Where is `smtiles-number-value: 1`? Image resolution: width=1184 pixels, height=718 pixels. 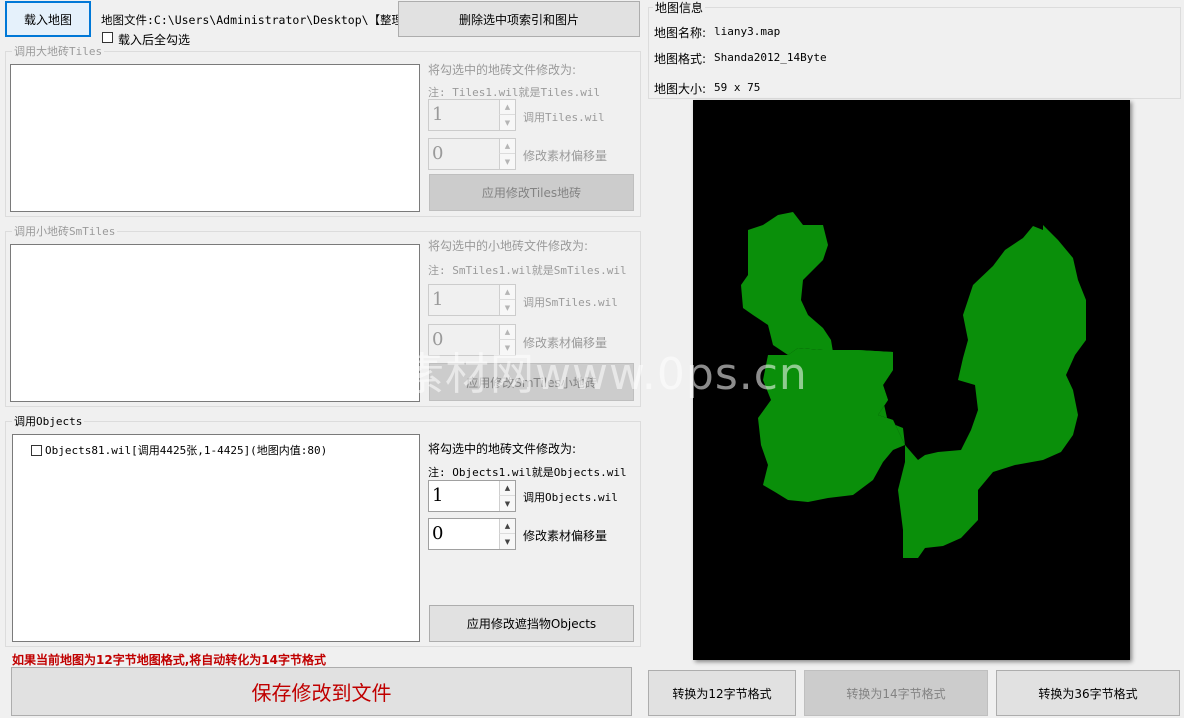 smtiles-number-value: 1 is located at coordinates (438, 299).